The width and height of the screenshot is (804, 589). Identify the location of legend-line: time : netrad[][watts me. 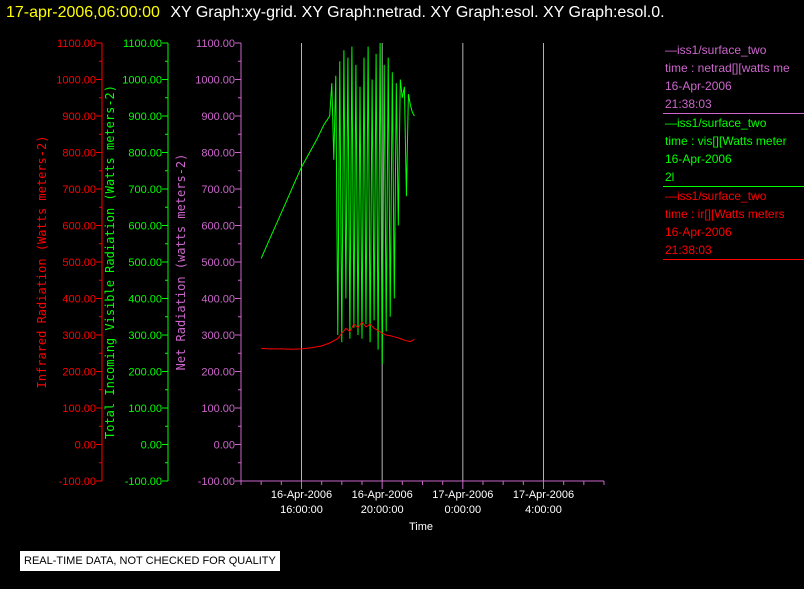
(727, 68).